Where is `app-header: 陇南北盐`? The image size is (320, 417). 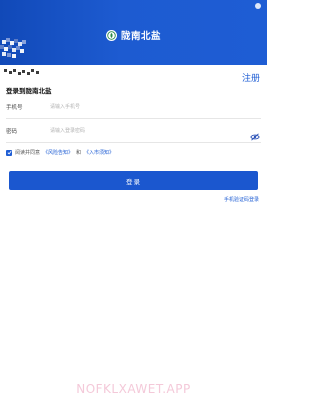
app-header: 陇南北盐 is located at coordinates (133, 32).